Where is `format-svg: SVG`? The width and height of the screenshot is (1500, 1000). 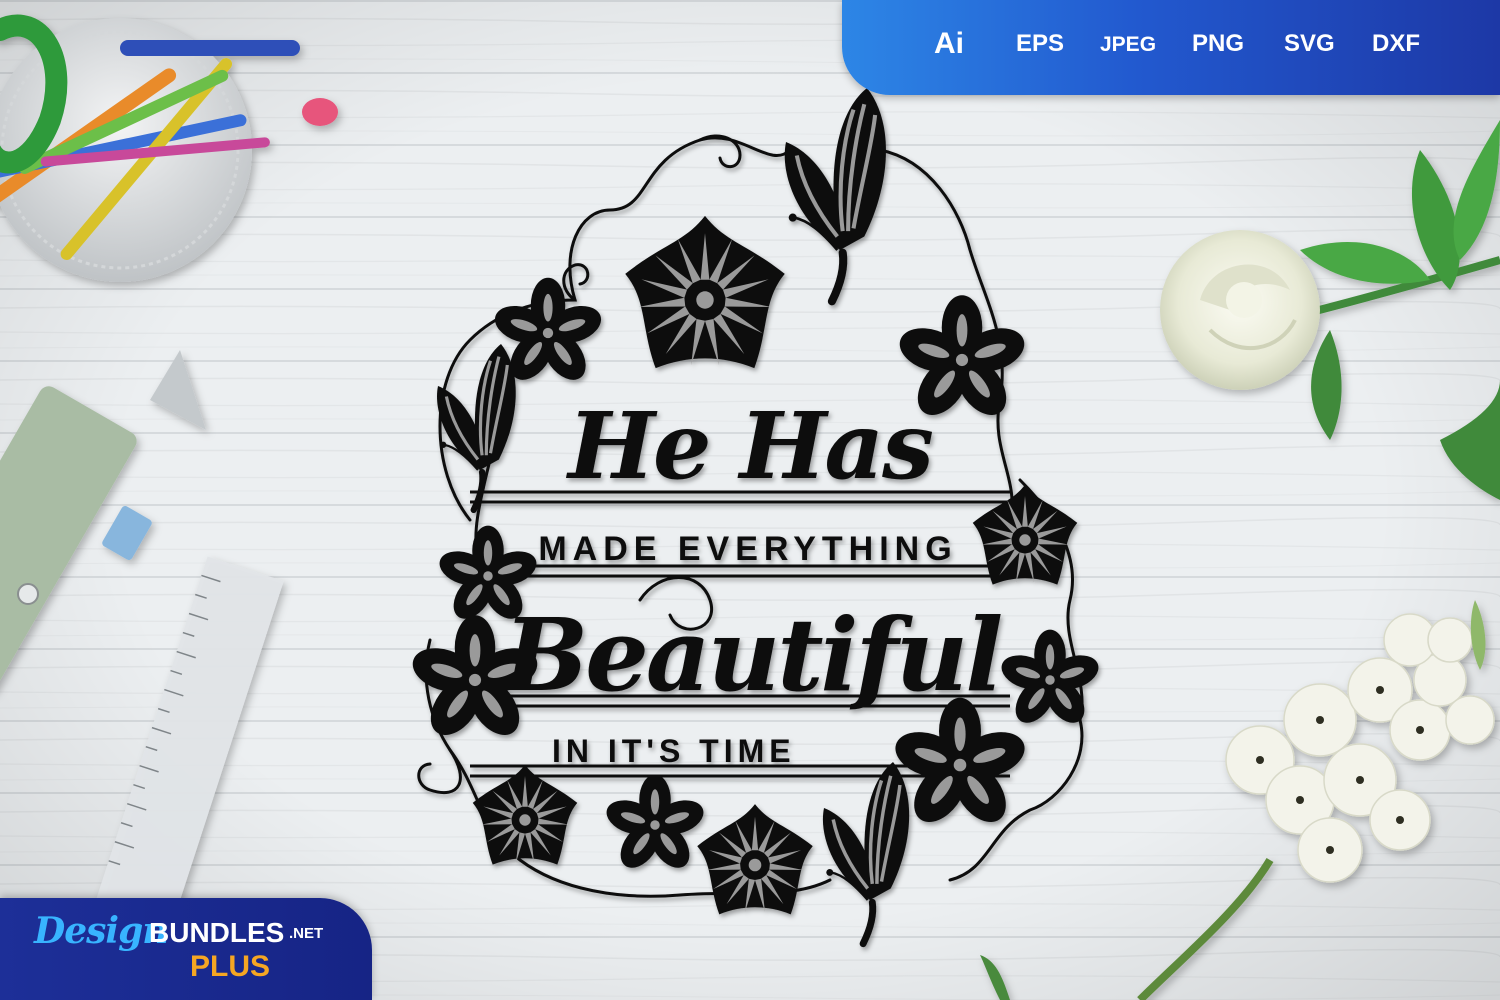
format-svg: SVG is located at coordinates (1309, 43).